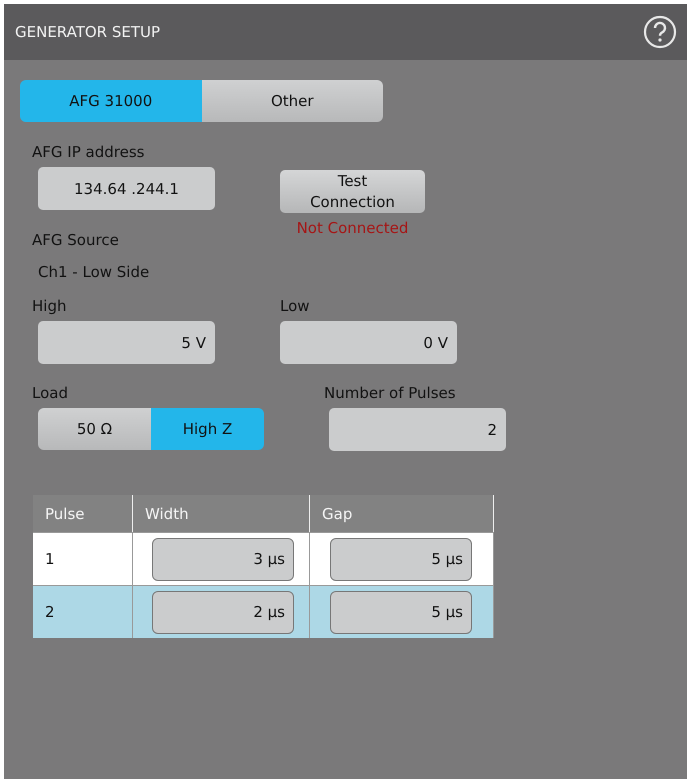 The width and height of the screenshot is (691, 779). I want to click on source-label: AFG Source, so click(76, 240).